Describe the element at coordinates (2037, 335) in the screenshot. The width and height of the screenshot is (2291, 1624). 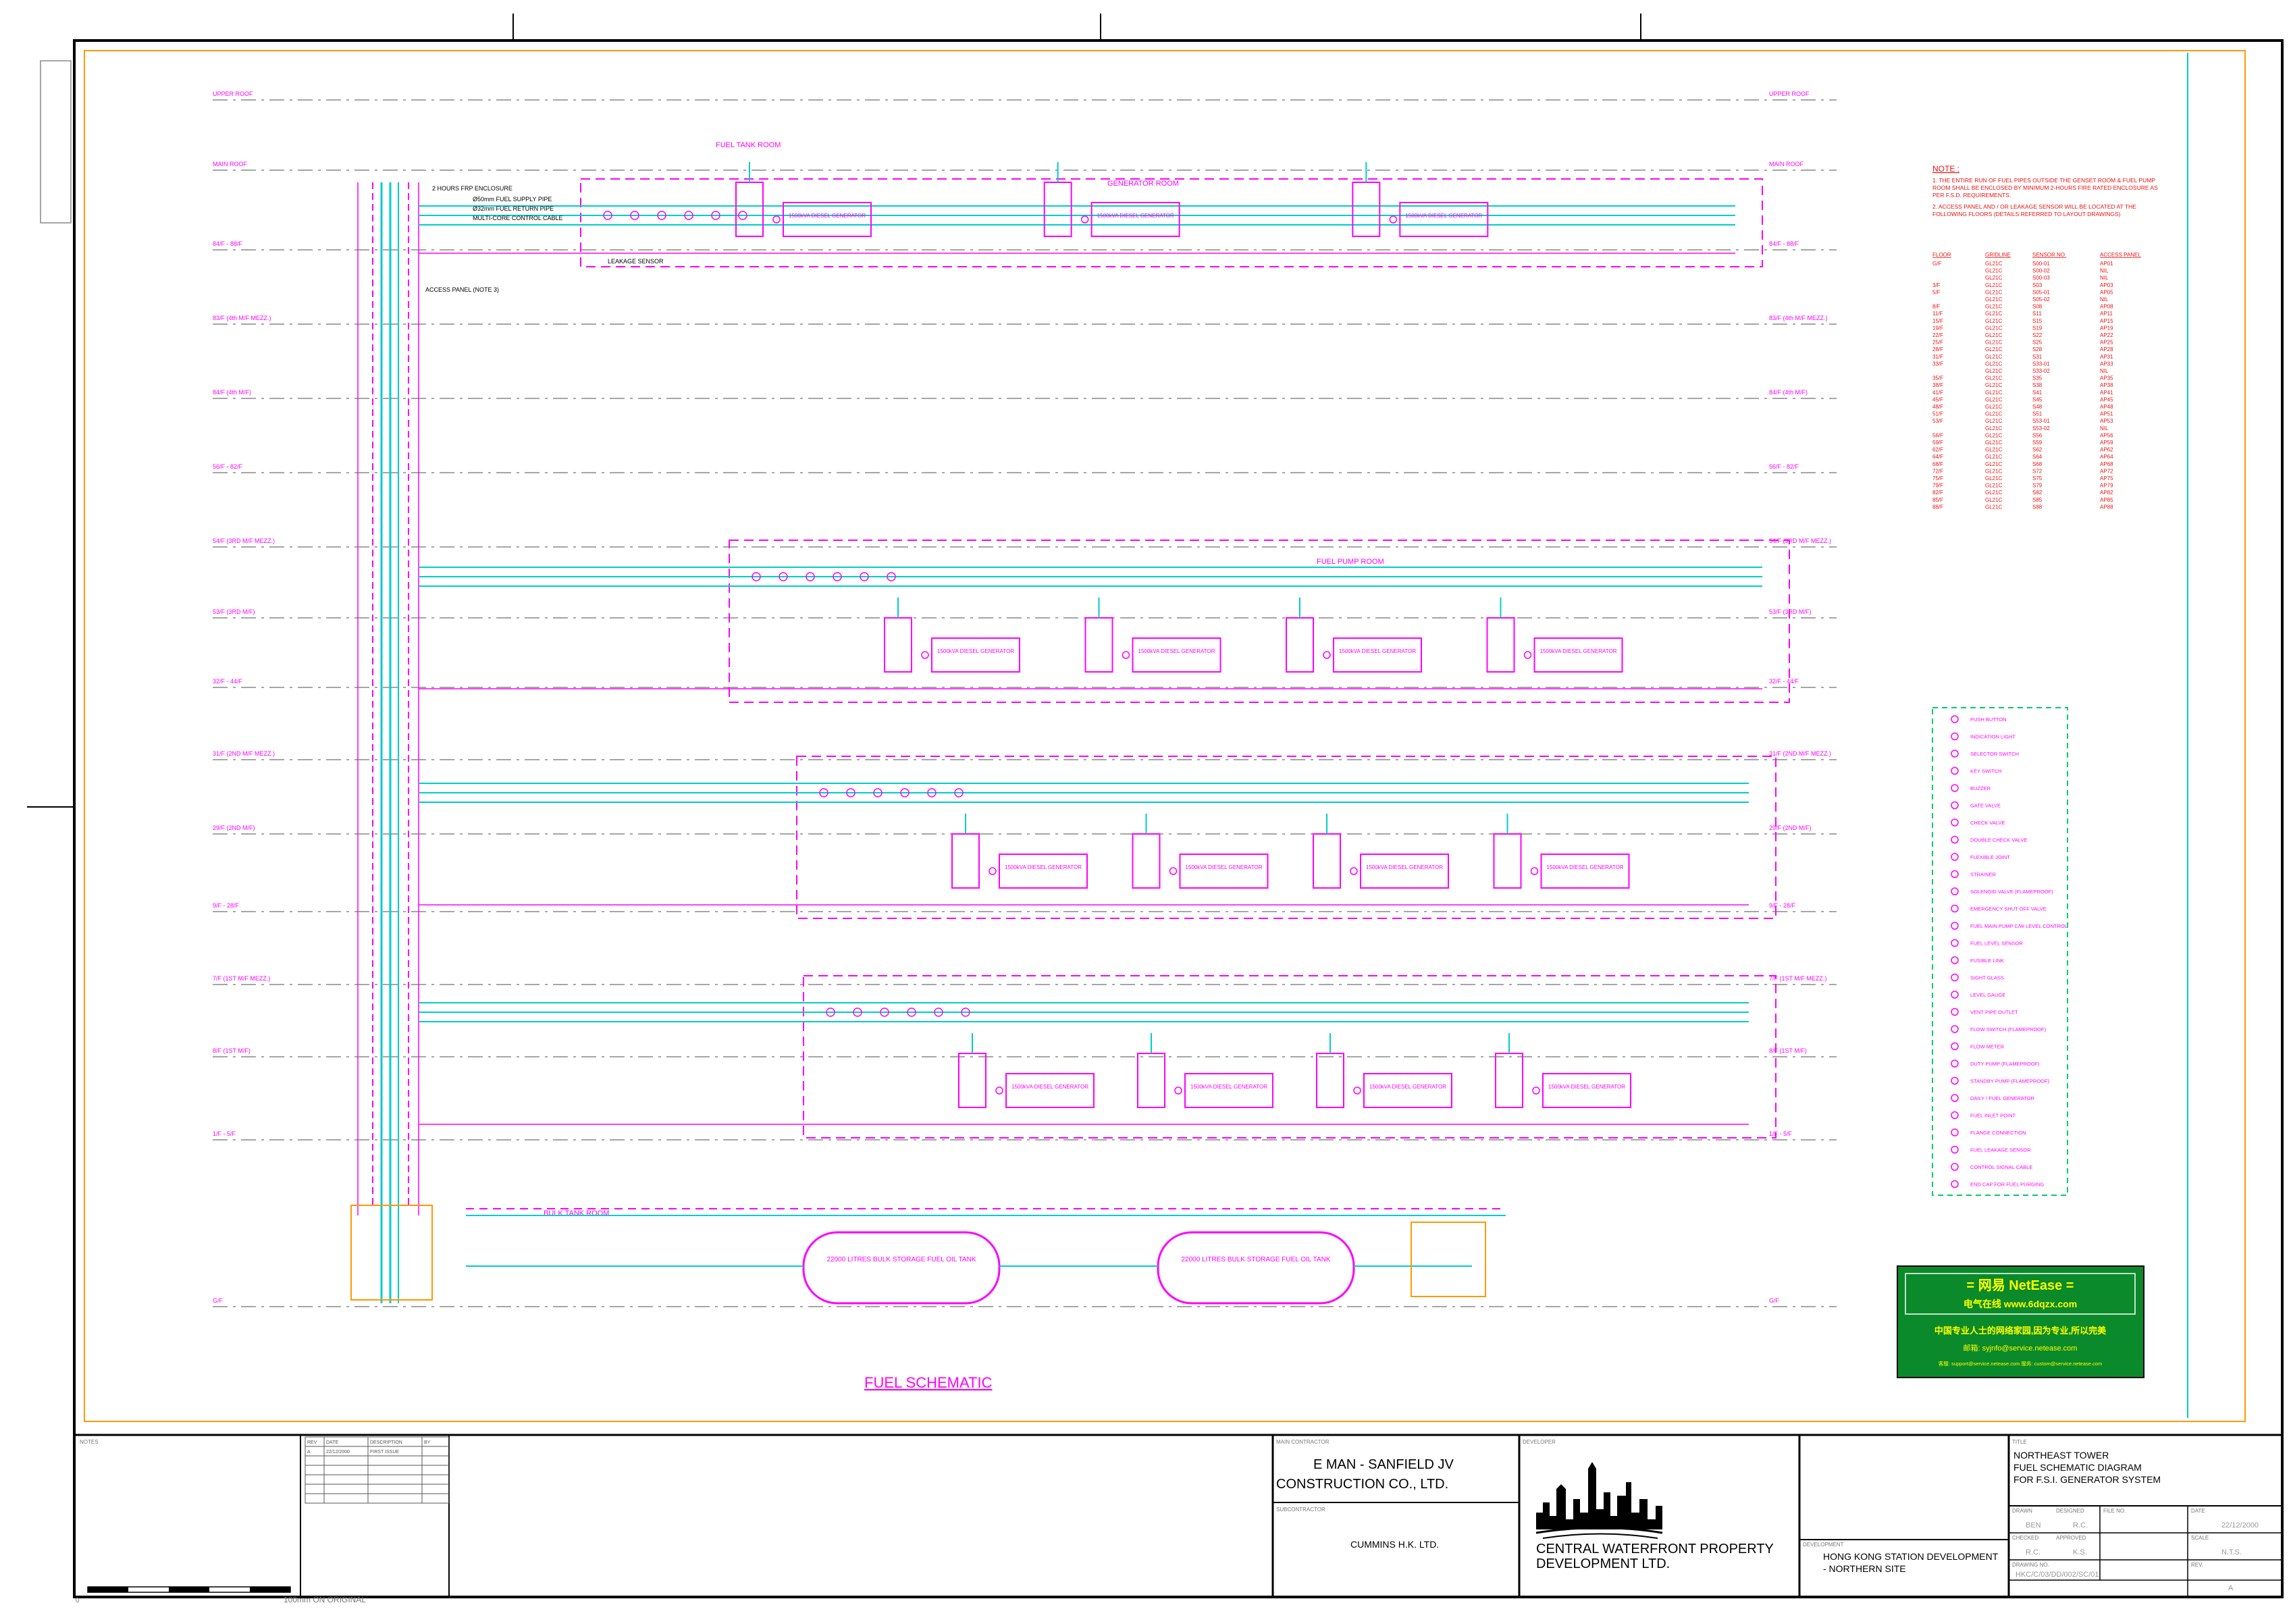
I see `table-cell: S22` at that location.